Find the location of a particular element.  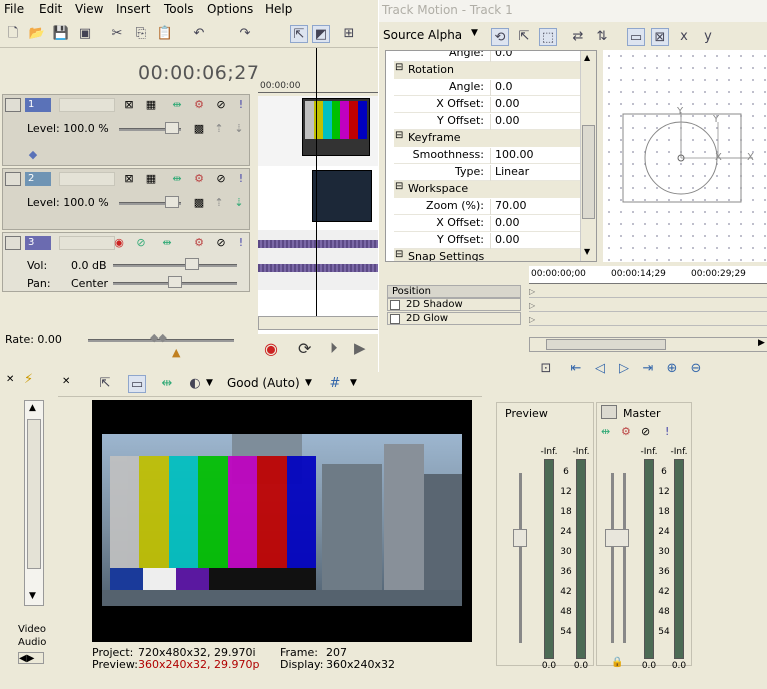

scroll-left-right-icon: ◀▶ is located at coordinates (31, 658).